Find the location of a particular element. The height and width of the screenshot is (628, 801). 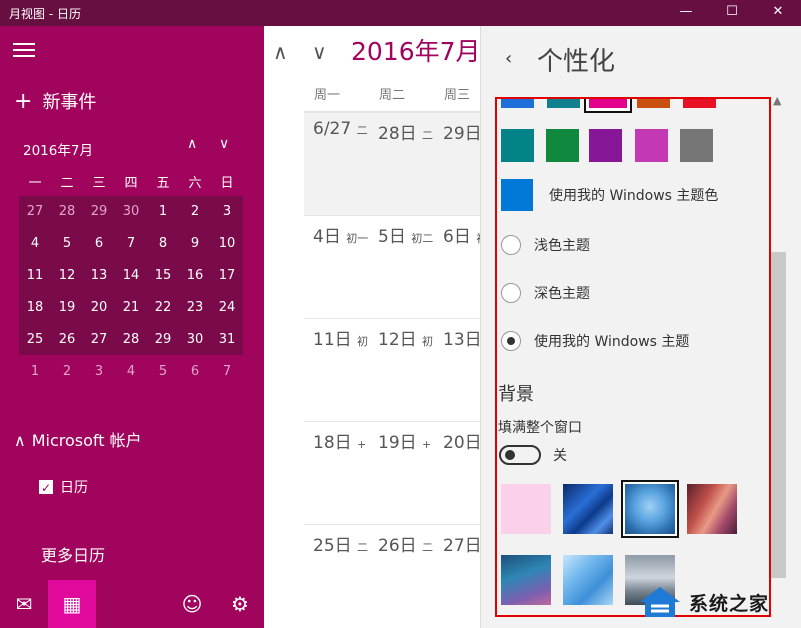

day-cell: 12日 初 is located at coordinates (401, 370).